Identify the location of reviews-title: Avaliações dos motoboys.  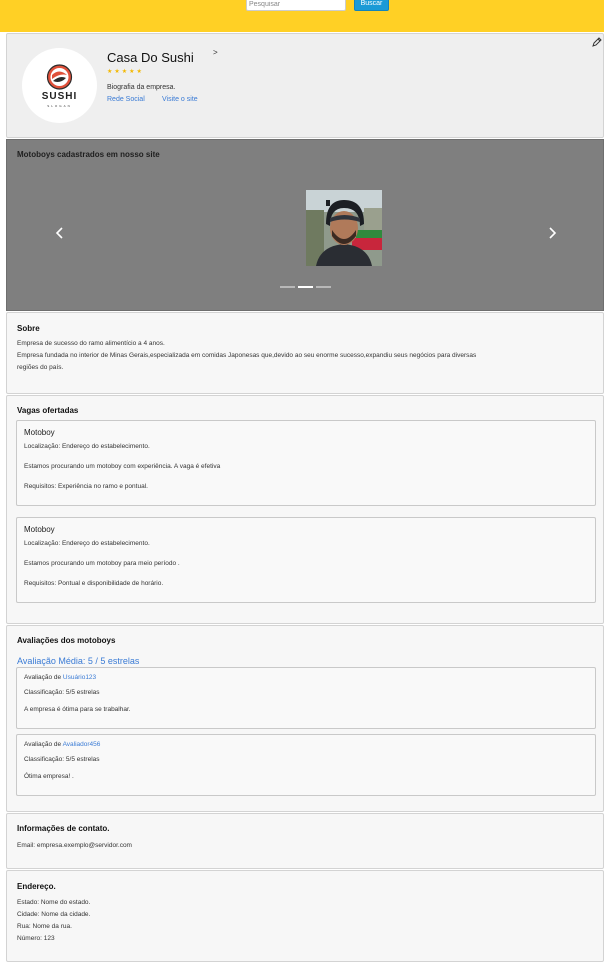
(66, 640).